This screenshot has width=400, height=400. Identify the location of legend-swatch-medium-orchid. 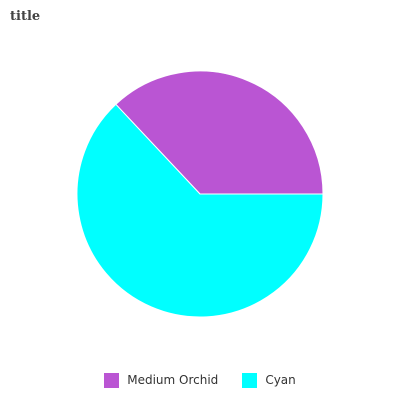
(112, 380).